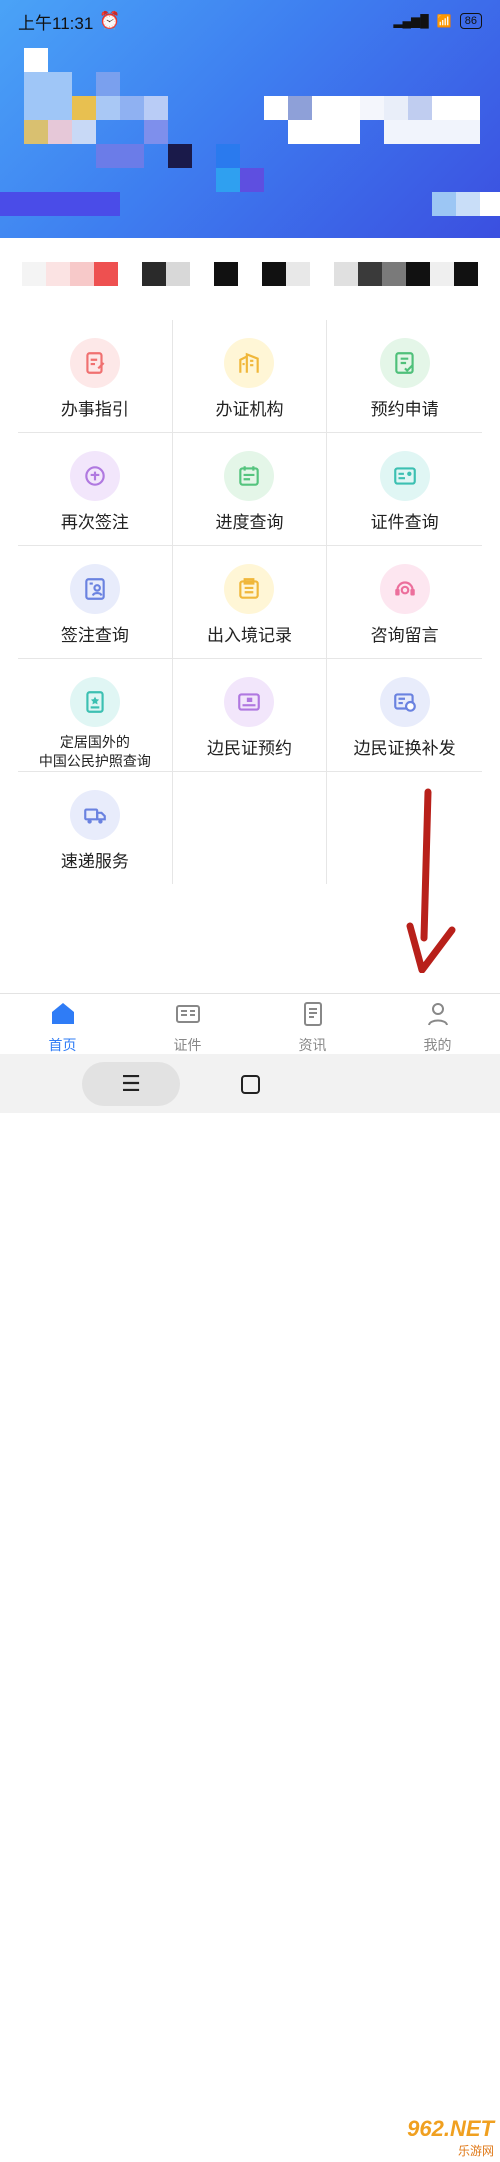 The width and height of the screenshot is (500, 2162). Describe the element at coordinates (313, 1016) in the screenshot. I see `news-icon` at that location.